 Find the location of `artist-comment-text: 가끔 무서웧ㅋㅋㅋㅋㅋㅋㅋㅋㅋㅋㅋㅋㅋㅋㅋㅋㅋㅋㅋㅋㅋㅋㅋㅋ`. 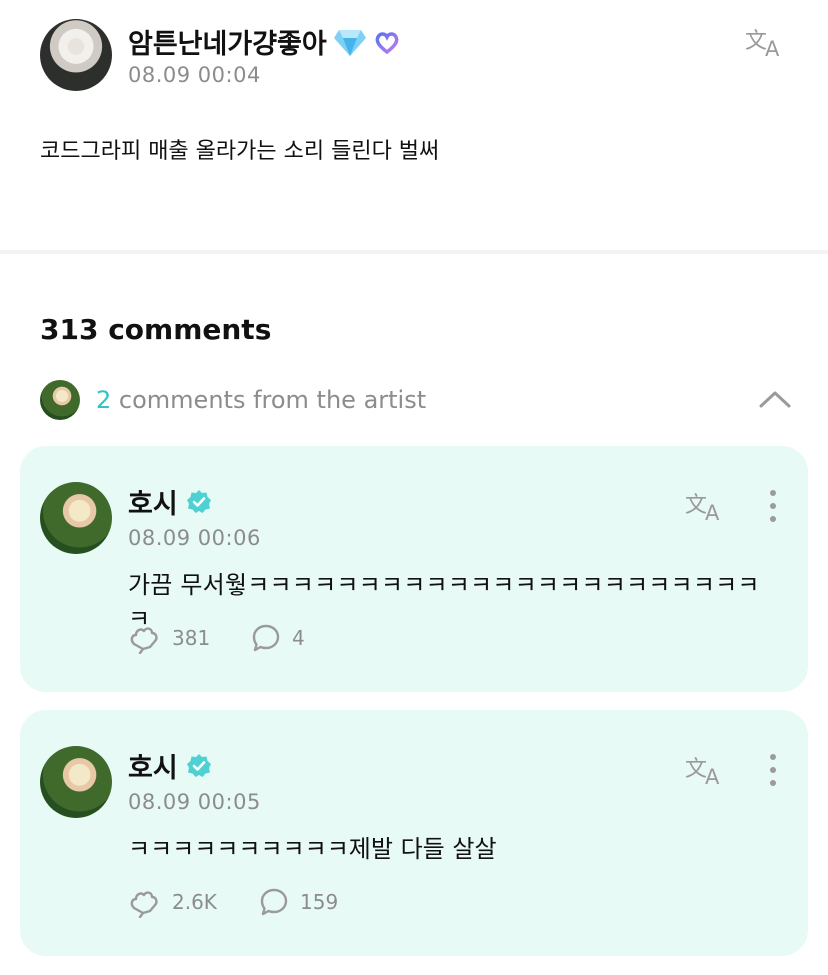

artist-comment-text: 가끔 무서웧ㅋㅋㅋㅋㅋㅋㅋㅋㅋㅋㅋㅋㅋㅋㅋㅋㅋㅋㅋㅋㅋㅋㅋㅋ is located at coordinates (444, 602).